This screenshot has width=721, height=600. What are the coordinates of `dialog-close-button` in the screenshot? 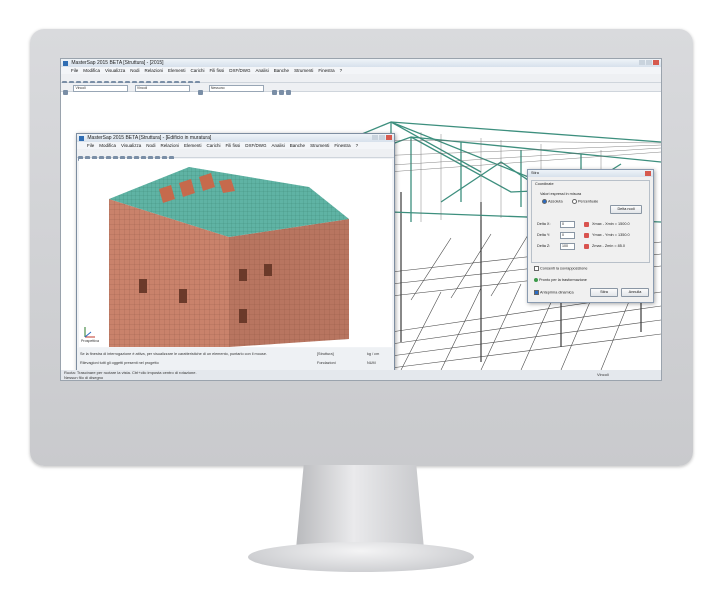 It's located at (648, 173).